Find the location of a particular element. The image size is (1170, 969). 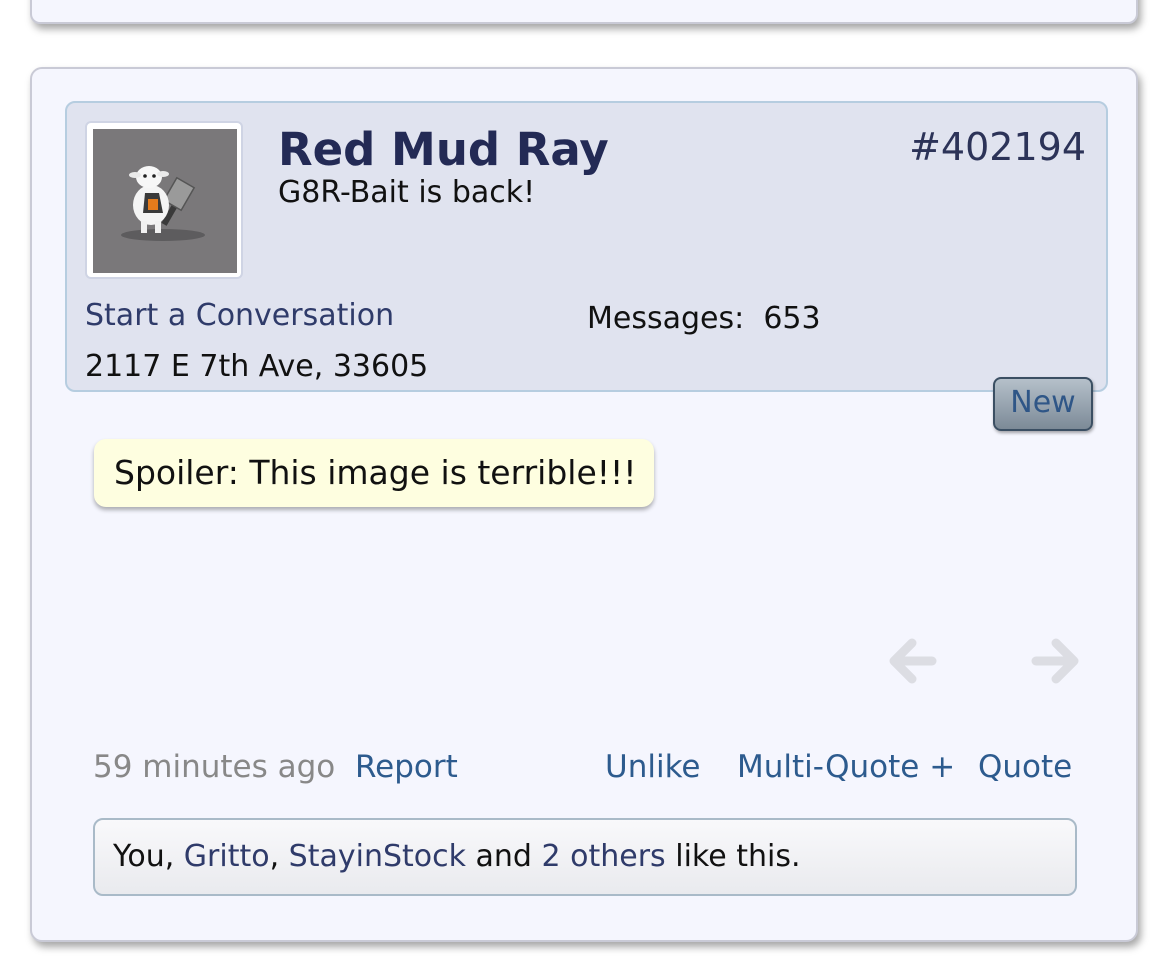

messages-count: 653 is located at coordinates (792, 318).